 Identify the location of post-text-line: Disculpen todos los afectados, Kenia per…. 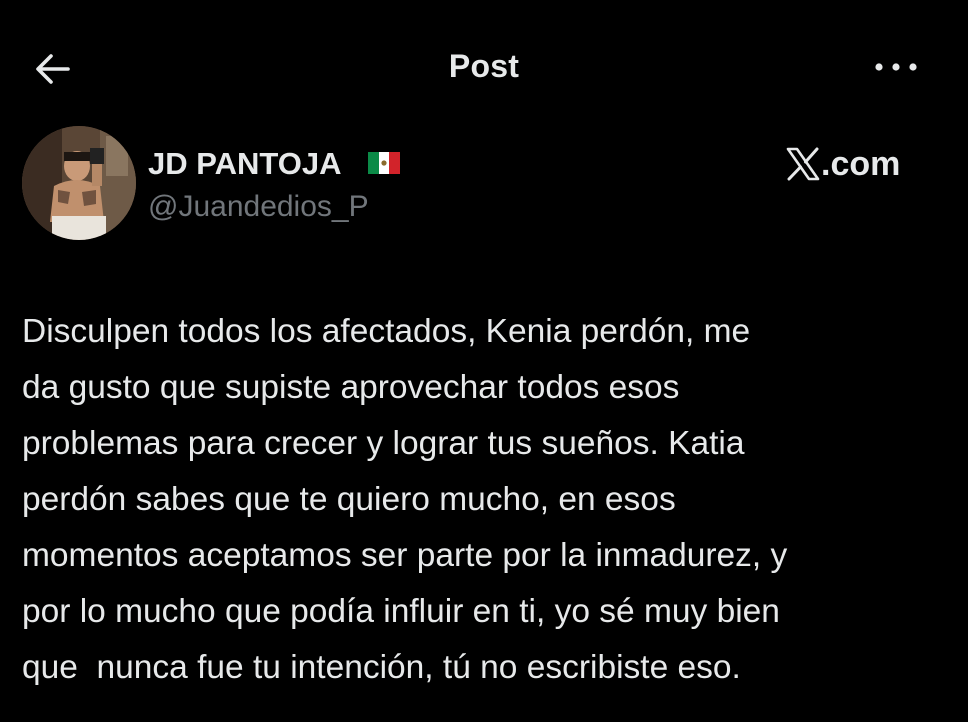
(386, 331).